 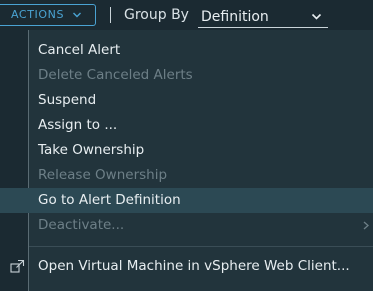 I want to click on group-by-label: Group By, so click(x=156, y=15).